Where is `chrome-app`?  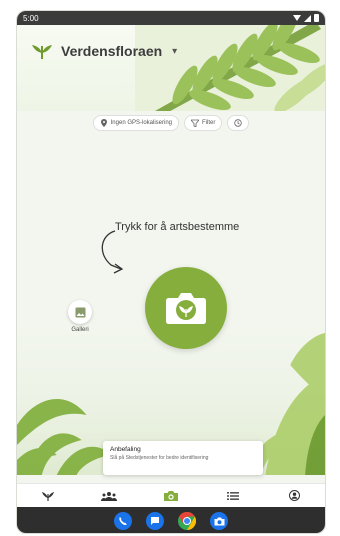
chrome-app is located at coordinates (187, 521).